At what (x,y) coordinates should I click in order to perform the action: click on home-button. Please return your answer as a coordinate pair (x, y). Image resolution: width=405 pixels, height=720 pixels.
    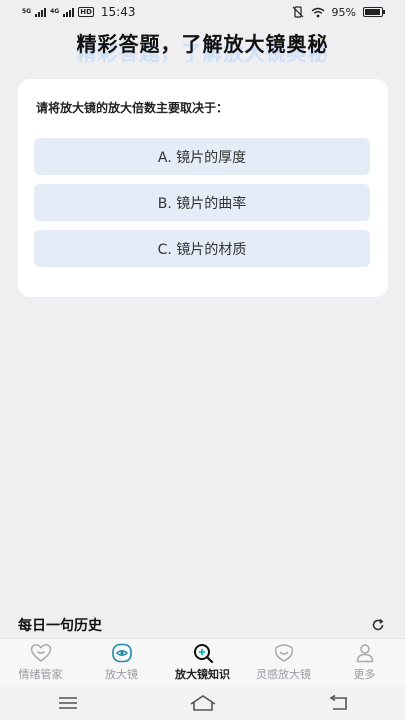
    Looking at the image, I should click on (203, 703).